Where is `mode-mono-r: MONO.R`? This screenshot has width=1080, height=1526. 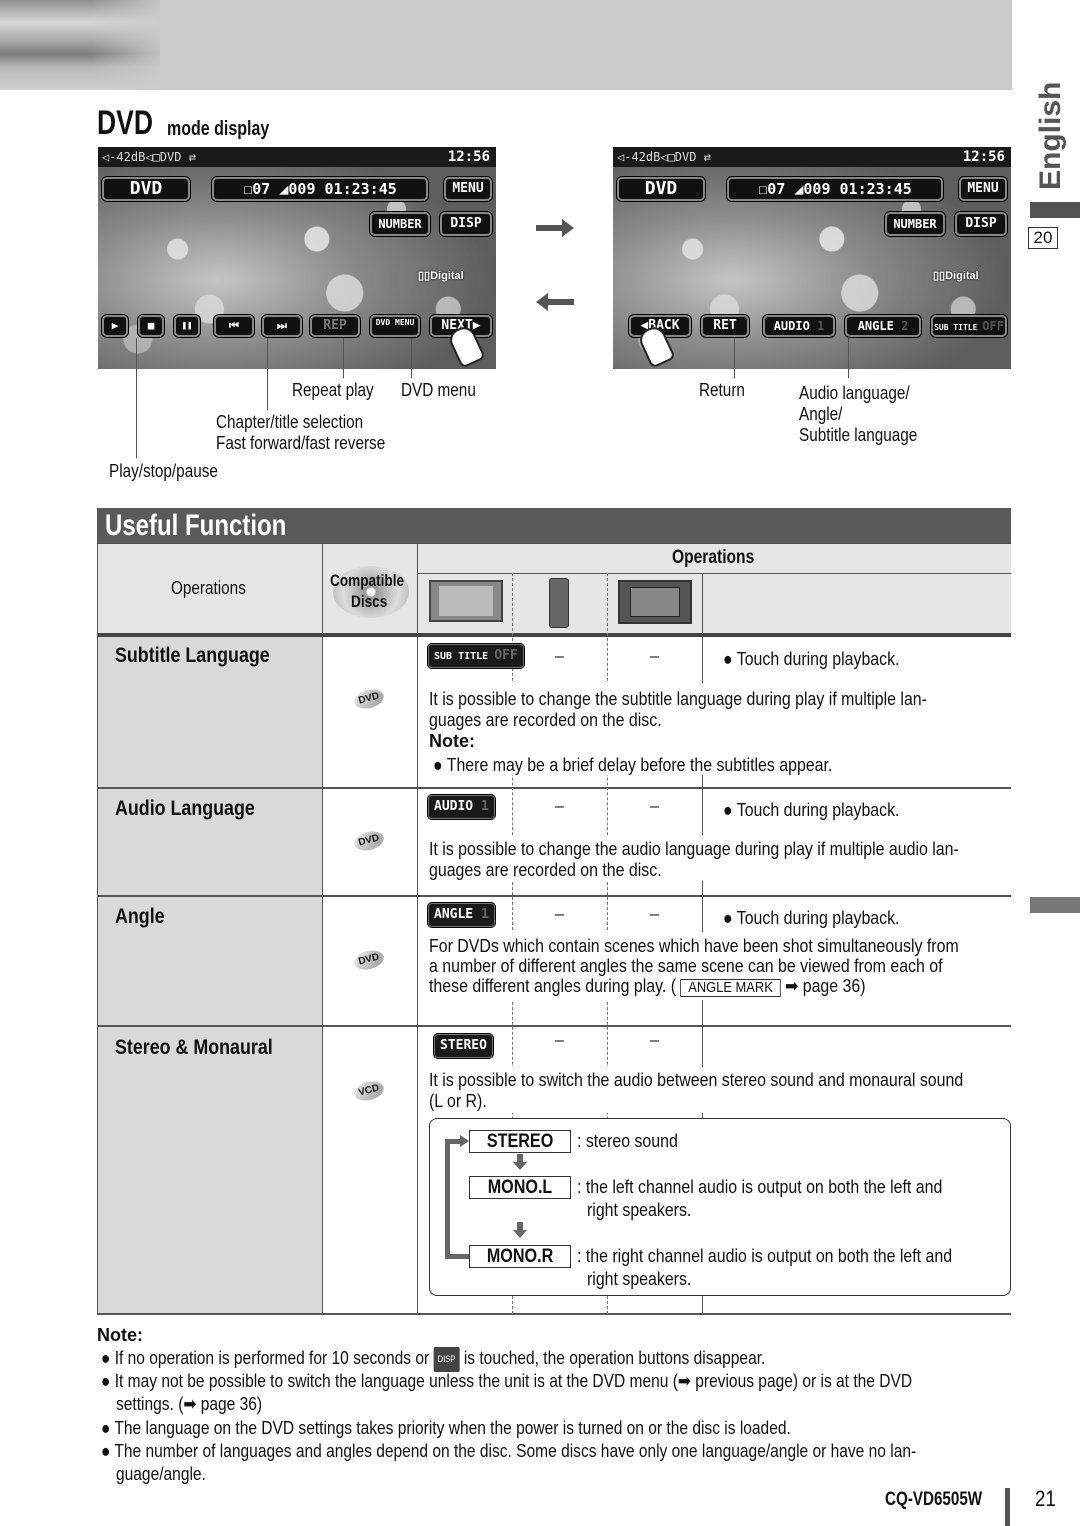 mode-mono-r: MONO.R is located at coordinates (520, 1256).